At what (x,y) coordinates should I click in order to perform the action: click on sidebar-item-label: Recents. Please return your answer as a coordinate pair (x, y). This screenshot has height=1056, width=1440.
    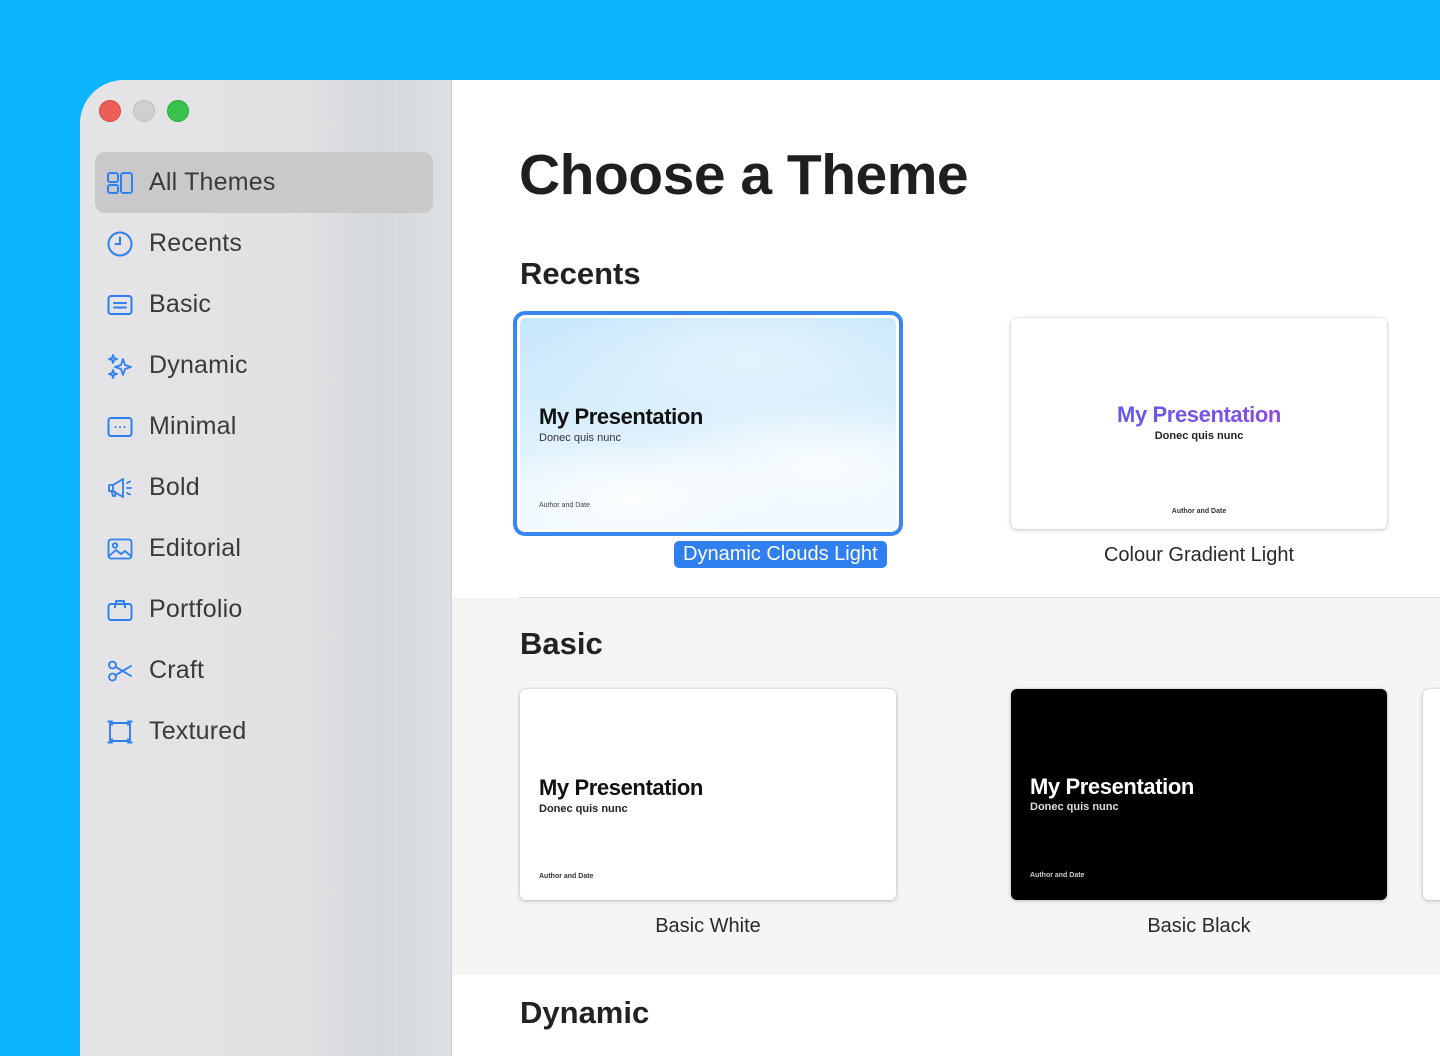
    Looking at the image, I should click on (196, 243).